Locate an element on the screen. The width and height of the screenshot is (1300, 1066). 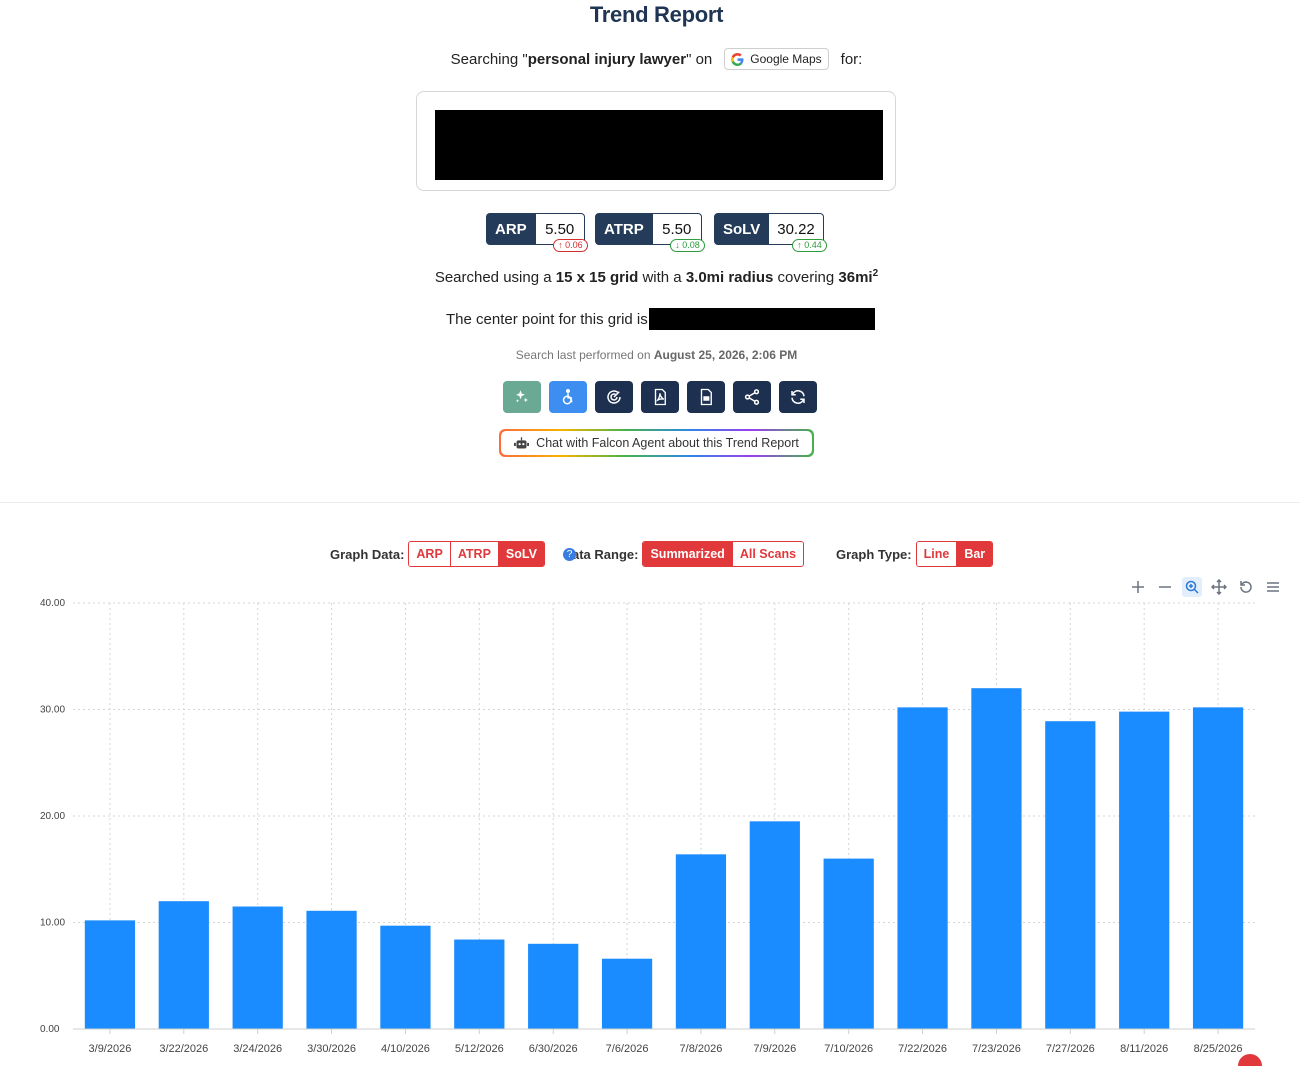
data-range-toggle: Summarized All Scans is located at coordinates (723, 554).